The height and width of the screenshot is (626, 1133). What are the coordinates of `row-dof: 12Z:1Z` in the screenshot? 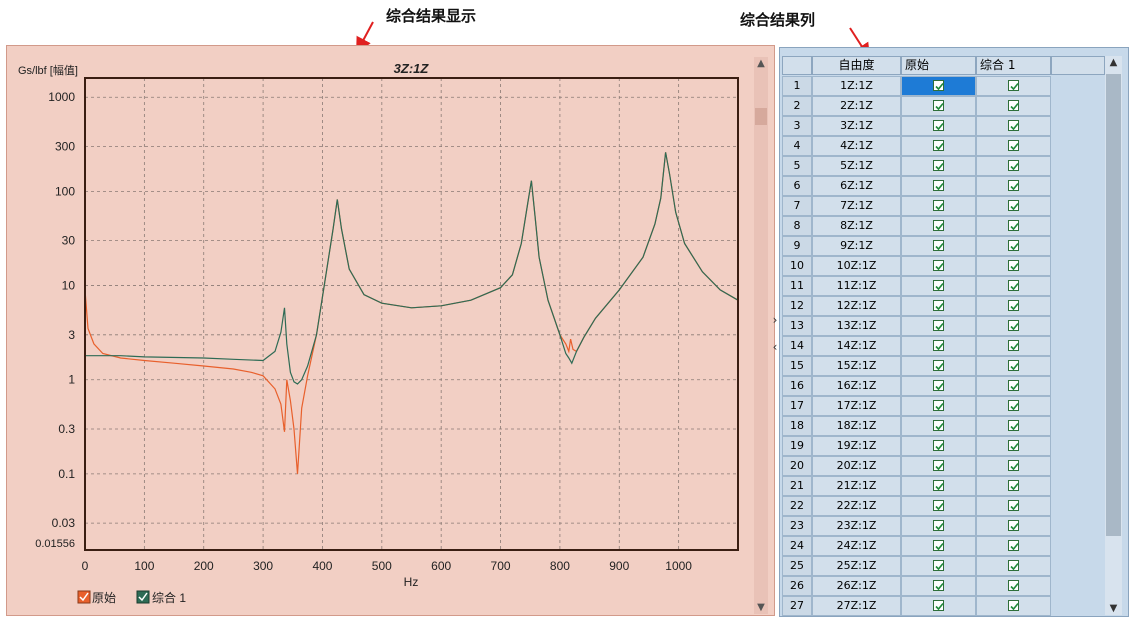 It's located at (856, 306).